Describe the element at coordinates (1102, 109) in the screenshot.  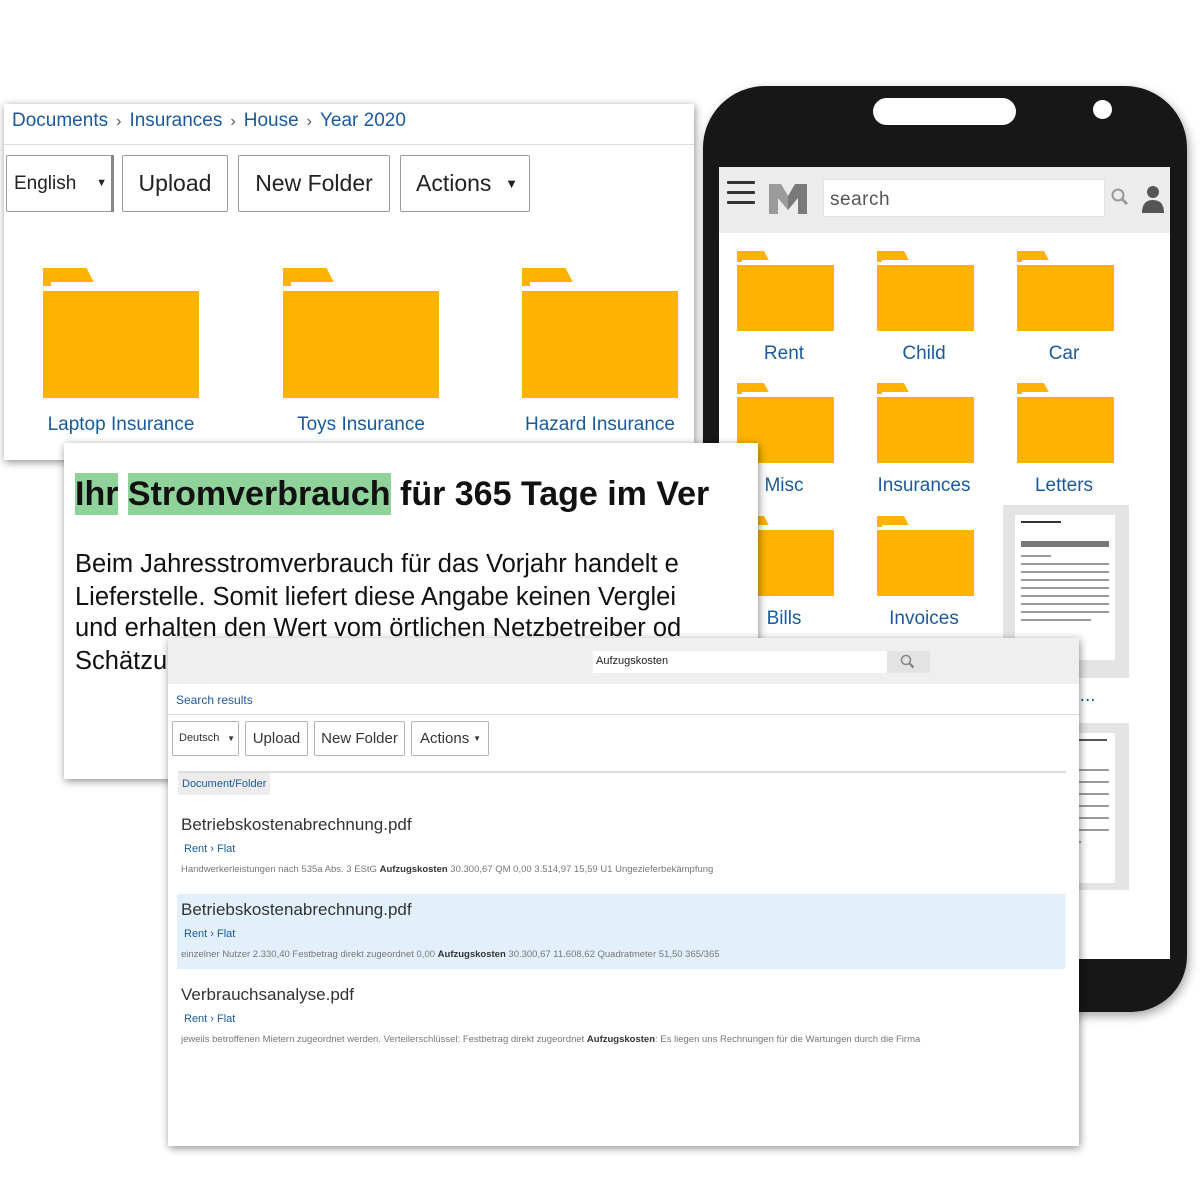
I see `phone-camera` at that location.